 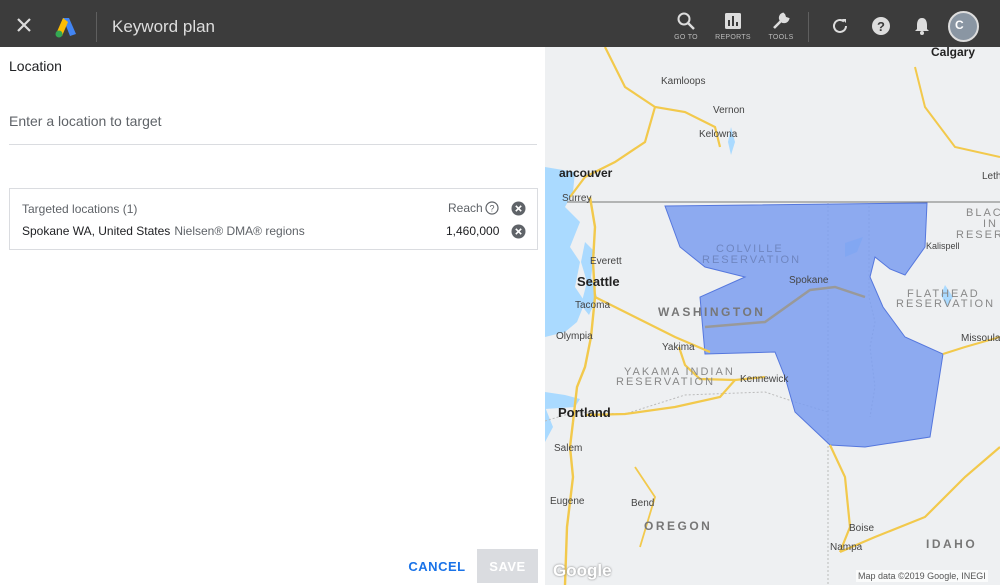 I want to click on city-everett: Everett, so click(x=606, y=261).